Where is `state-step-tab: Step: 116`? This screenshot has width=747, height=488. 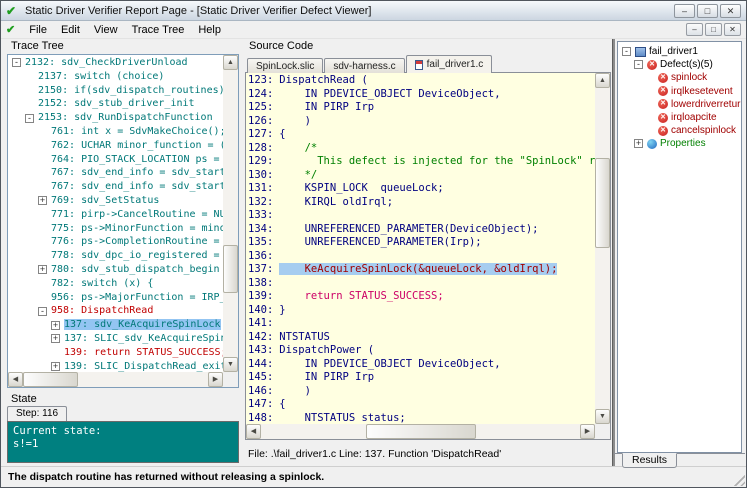
state-step-tab: Step: 116 is located at coordinates (37, 413).